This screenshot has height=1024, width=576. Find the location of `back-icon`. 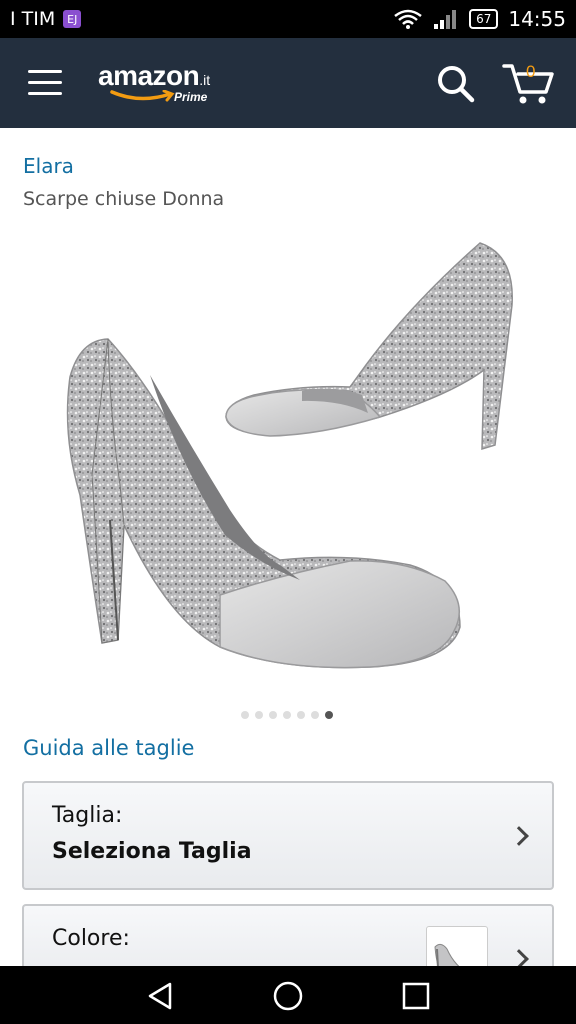

back-icon is located at coordinates (160, 996).